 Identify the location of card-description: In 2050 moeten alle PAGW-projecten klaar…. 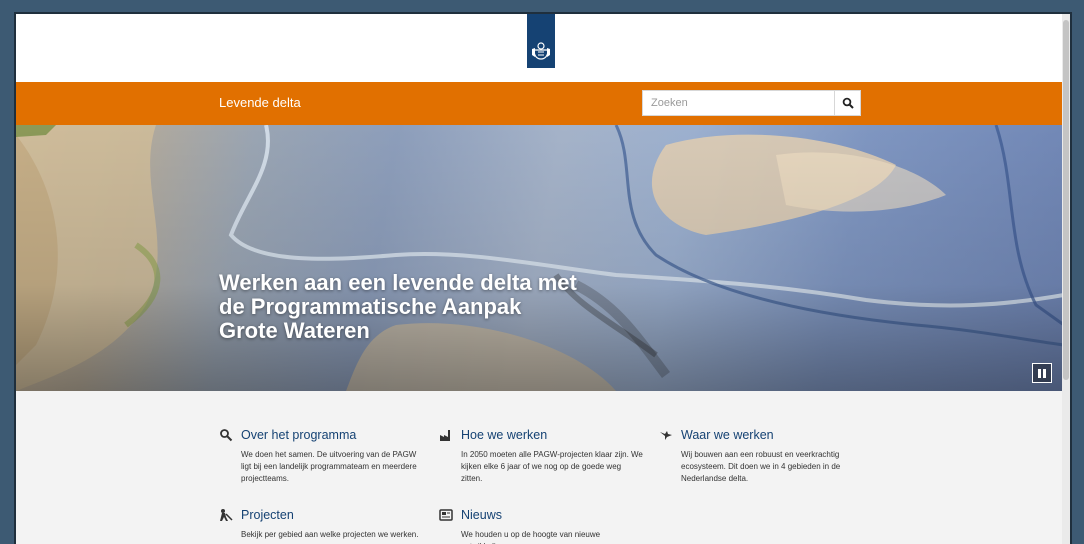
(552, 466).